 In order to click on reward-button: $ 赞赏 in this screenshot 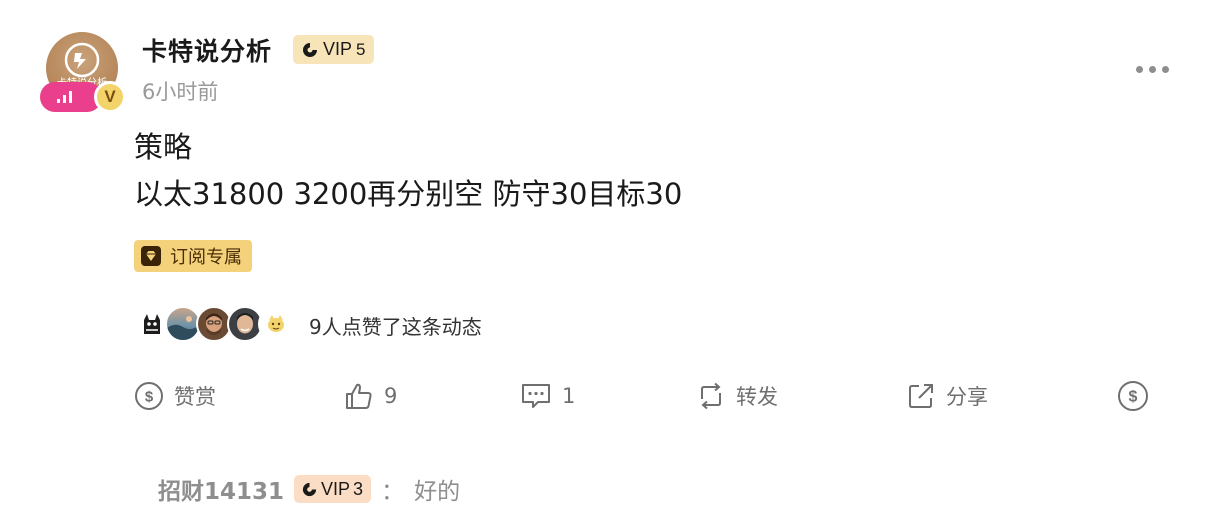, I will do `click(175, 396)`.